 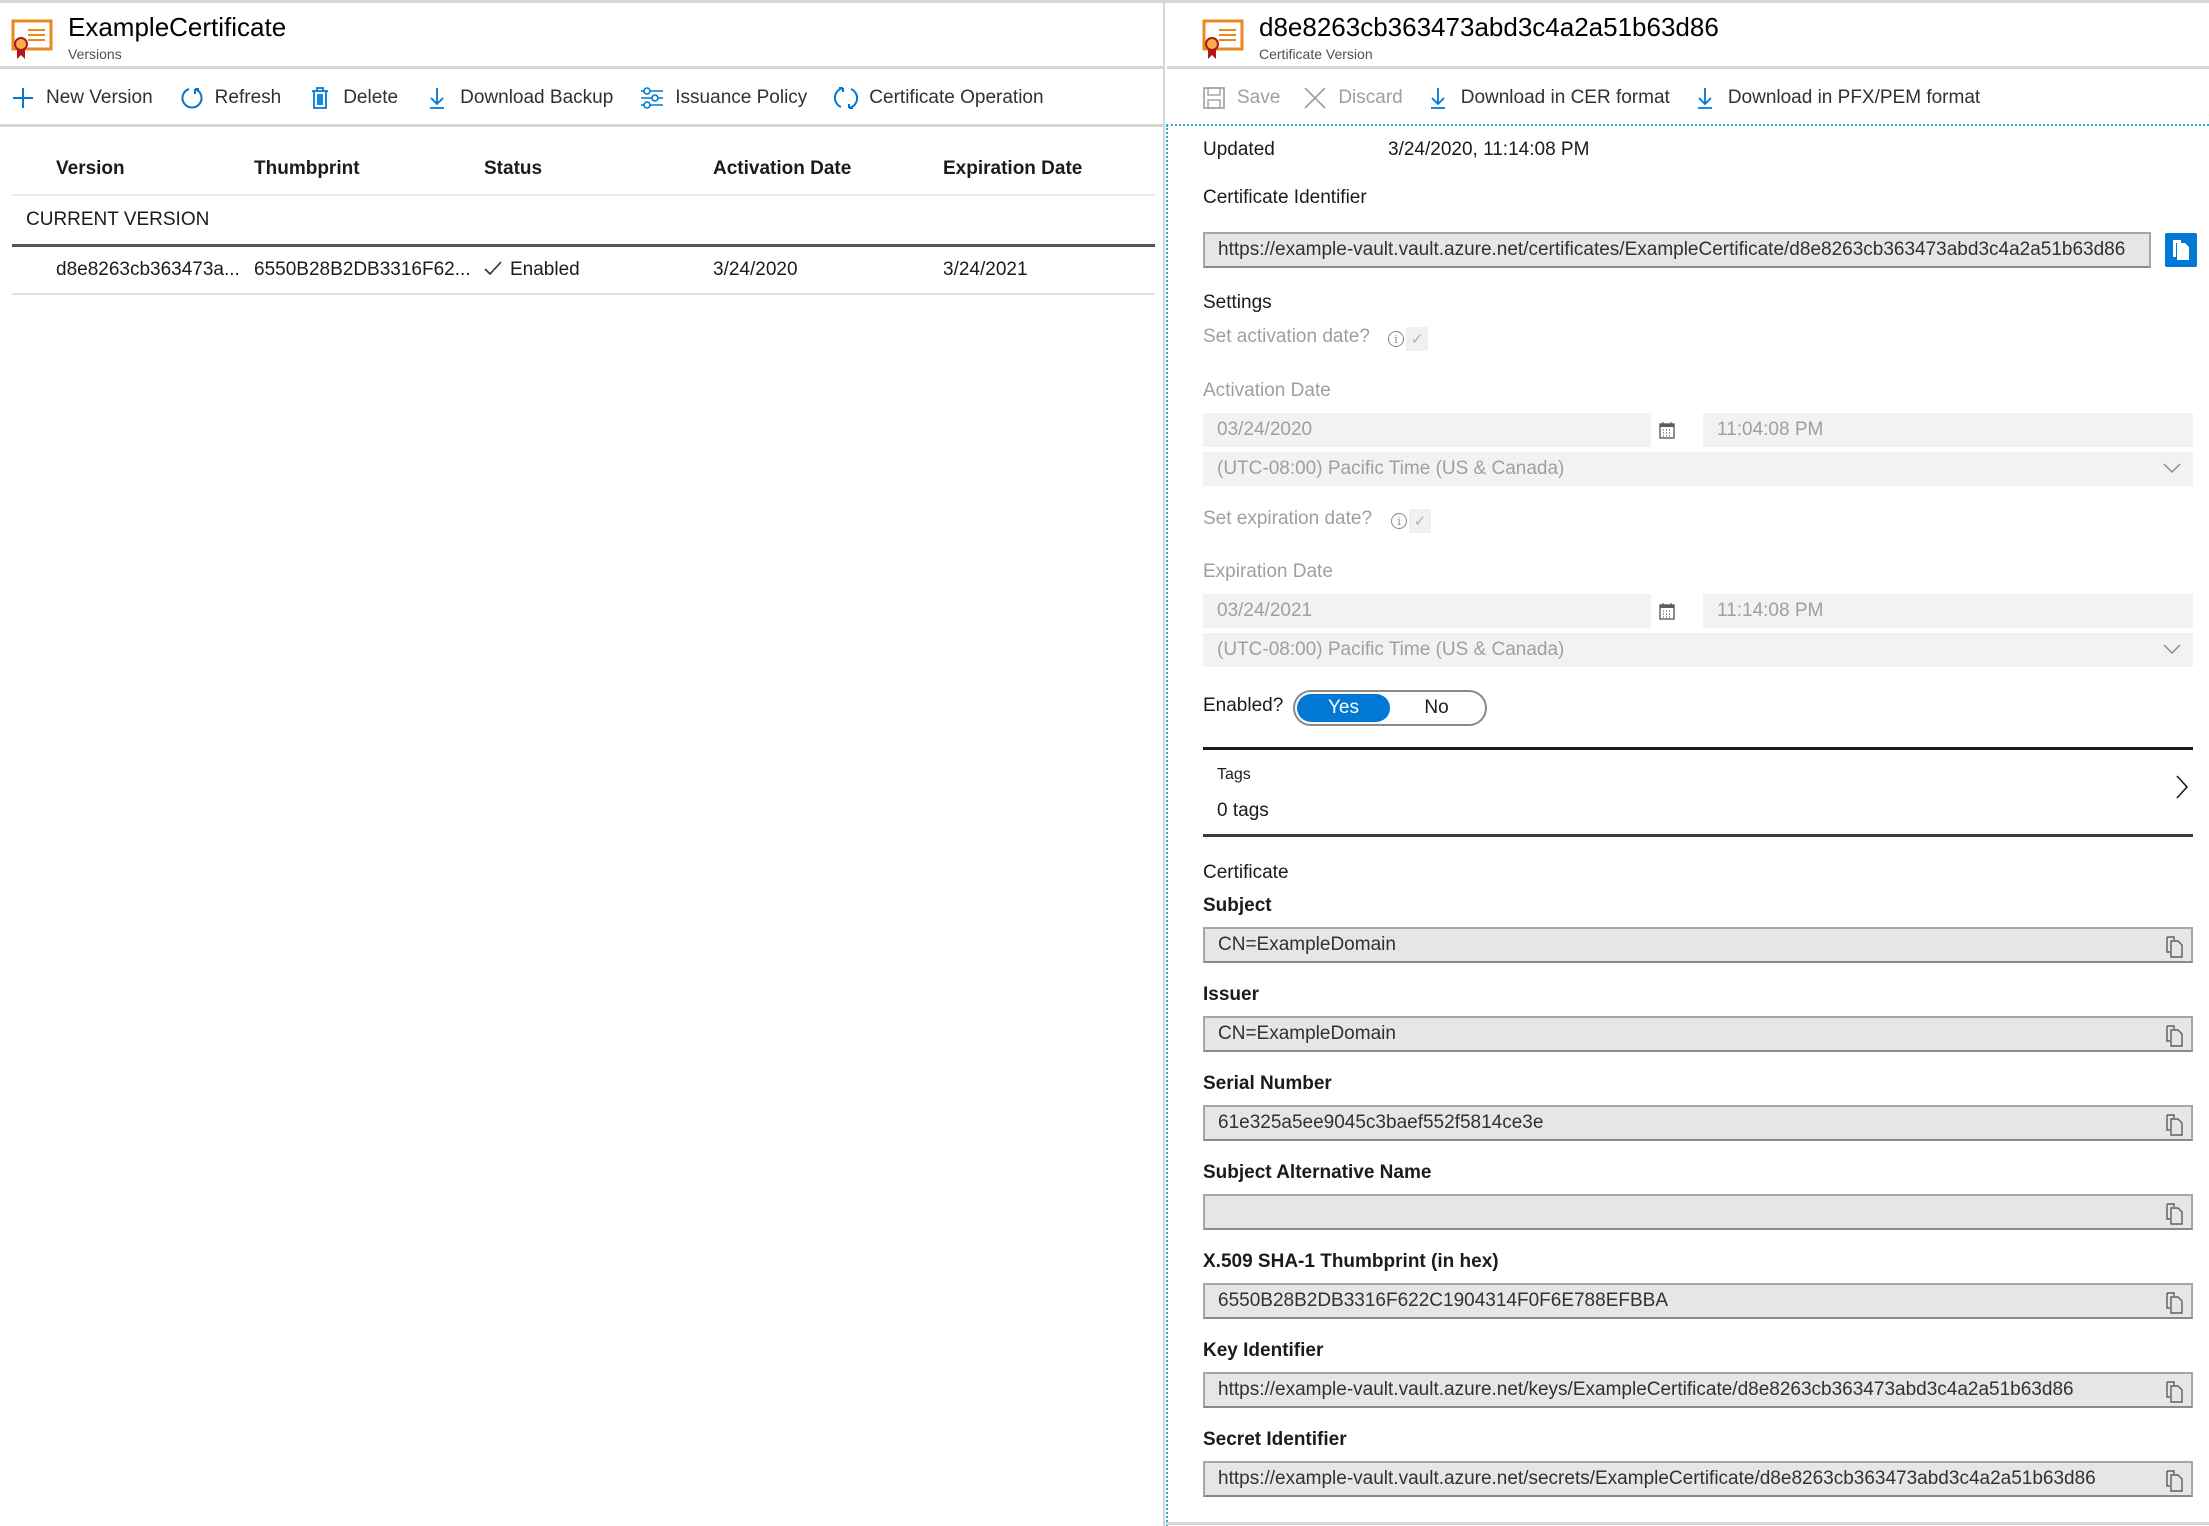 What do you see at coordinates (1246, 872) in the screenshot?
I see `certificate-section-label: Certificate` at bounding box center [1246, 872].